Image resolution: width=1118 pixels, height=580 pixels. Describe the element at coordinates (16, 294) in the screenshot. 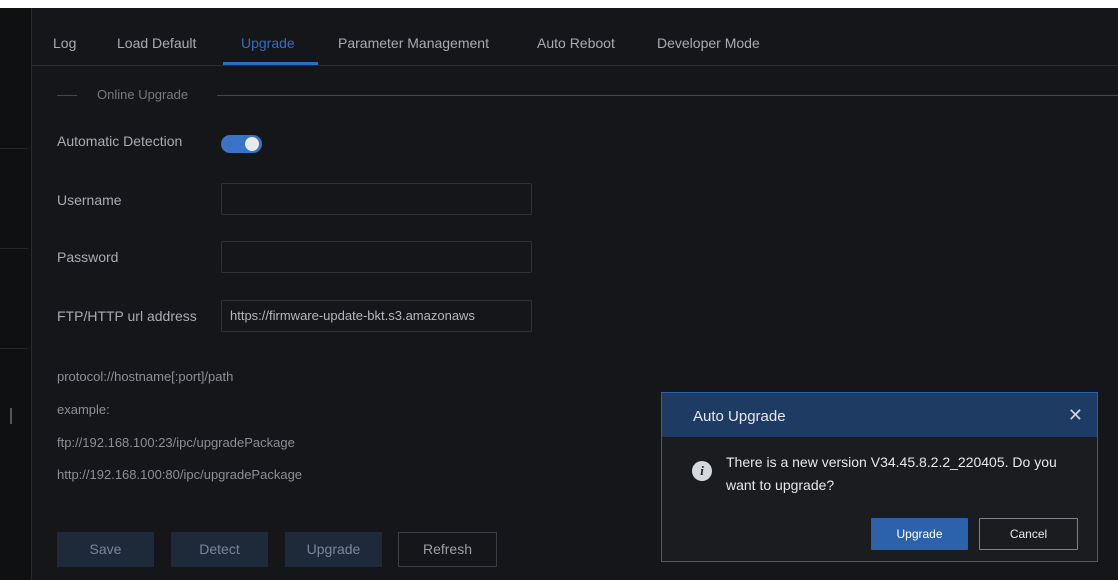

I see `left-sidebar` at that location.